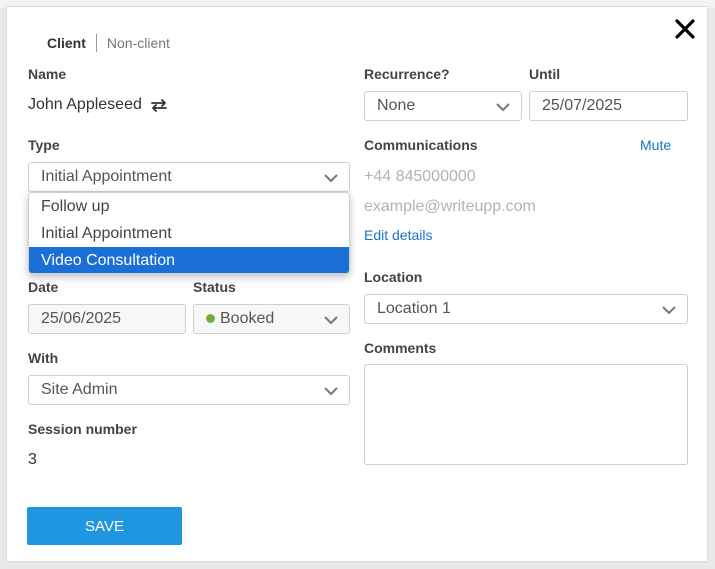 This screenshot has width=715, height=569. I want to click on recurrence-label: Recurrence?, so click(407, 74).